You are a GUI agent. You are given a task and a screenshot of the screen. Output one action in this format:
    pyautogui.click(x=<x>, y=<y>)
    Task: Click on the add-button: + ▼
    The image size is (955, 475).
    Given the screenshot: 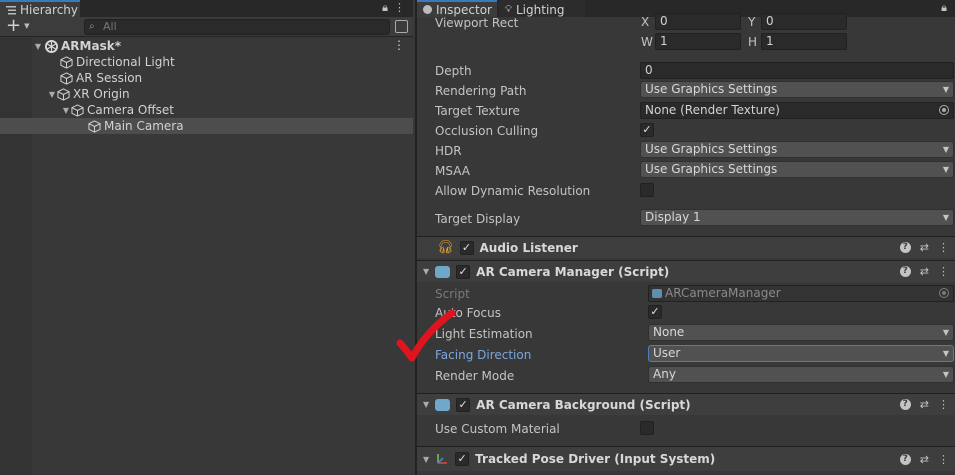 What is the action you would take?
    pyautogui.click(x=18, y=25)
    